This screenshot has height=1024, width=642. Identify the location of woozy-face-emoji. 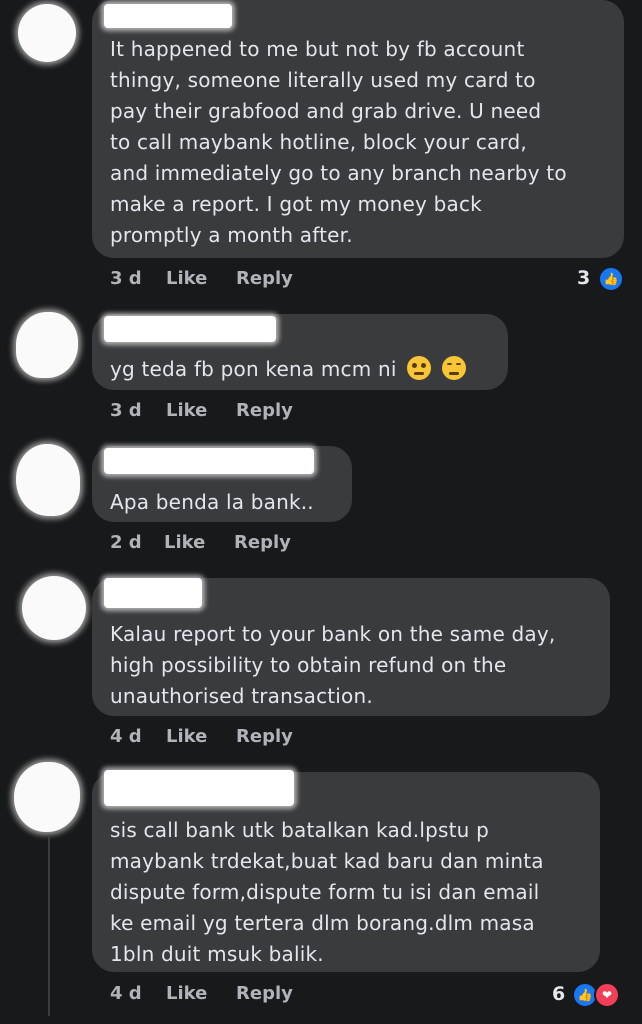
(419, 368).